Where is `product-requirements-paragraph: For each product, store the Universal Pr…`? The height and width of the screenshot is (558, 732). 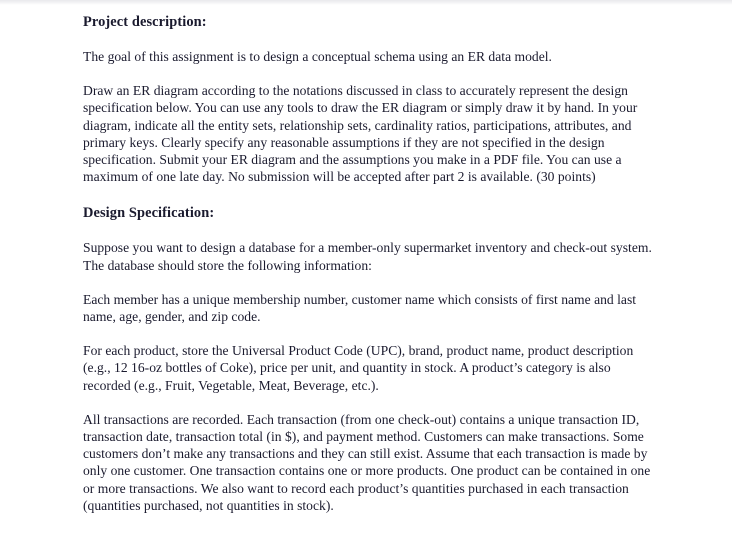 product-requirements-paragraph: For each product, store the Universal Pr… is located at coordinates (358, 368).